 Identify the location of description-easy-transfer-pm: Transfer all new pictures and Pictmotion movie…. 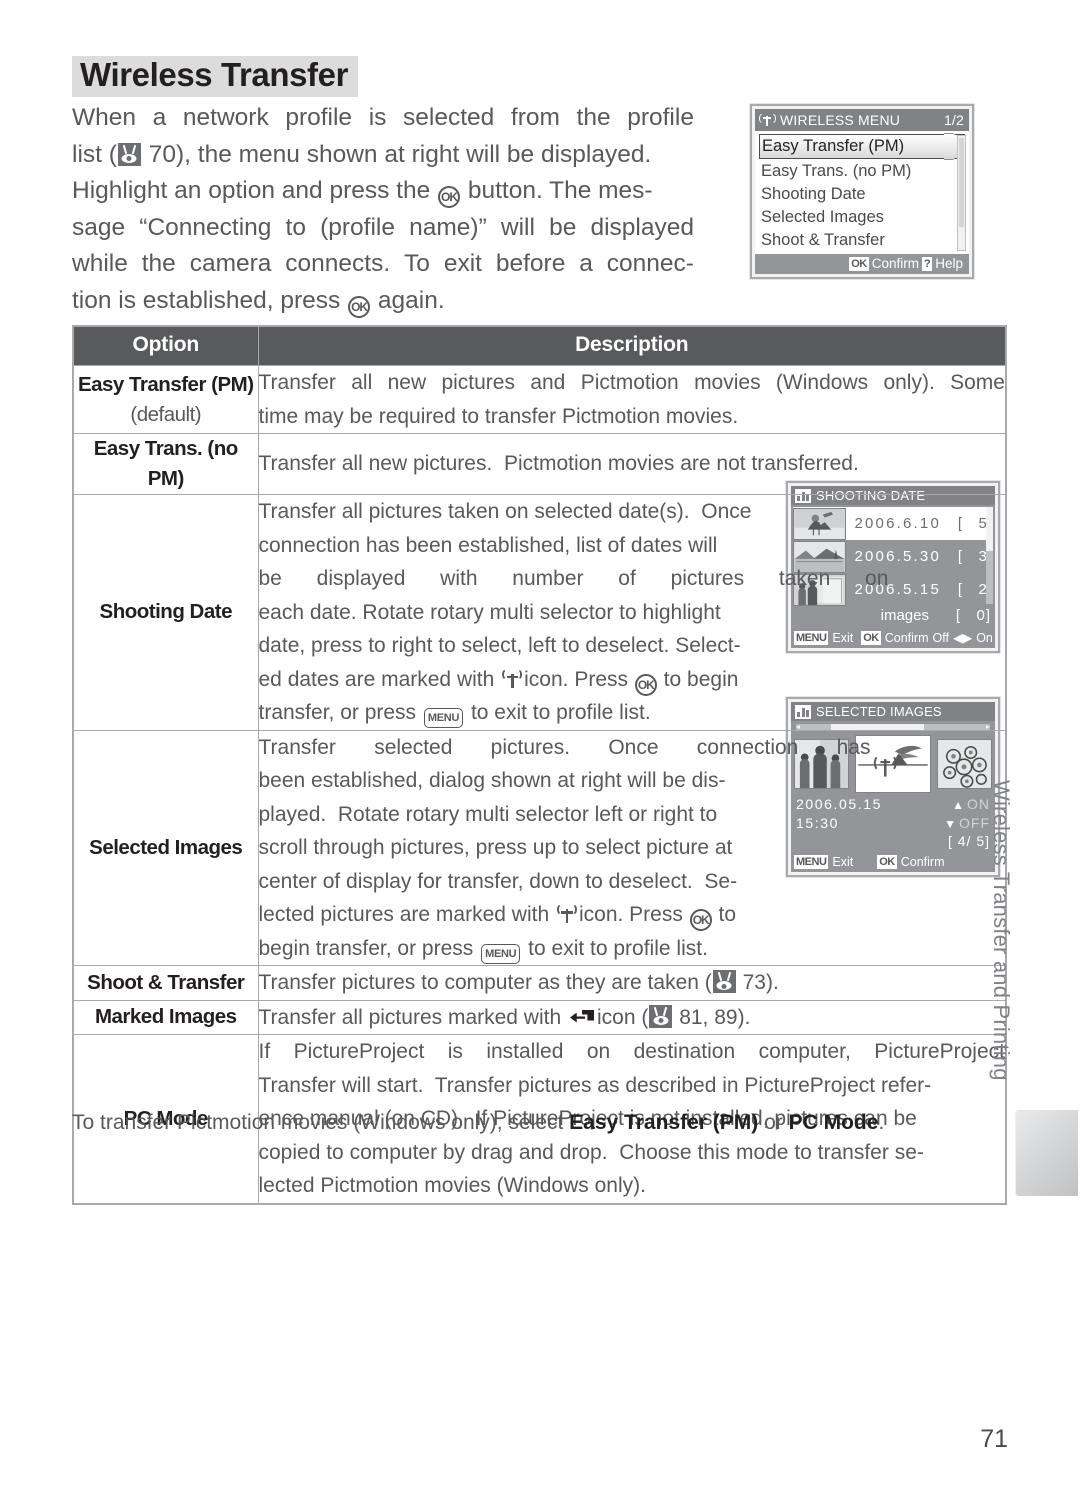
(632, 399).